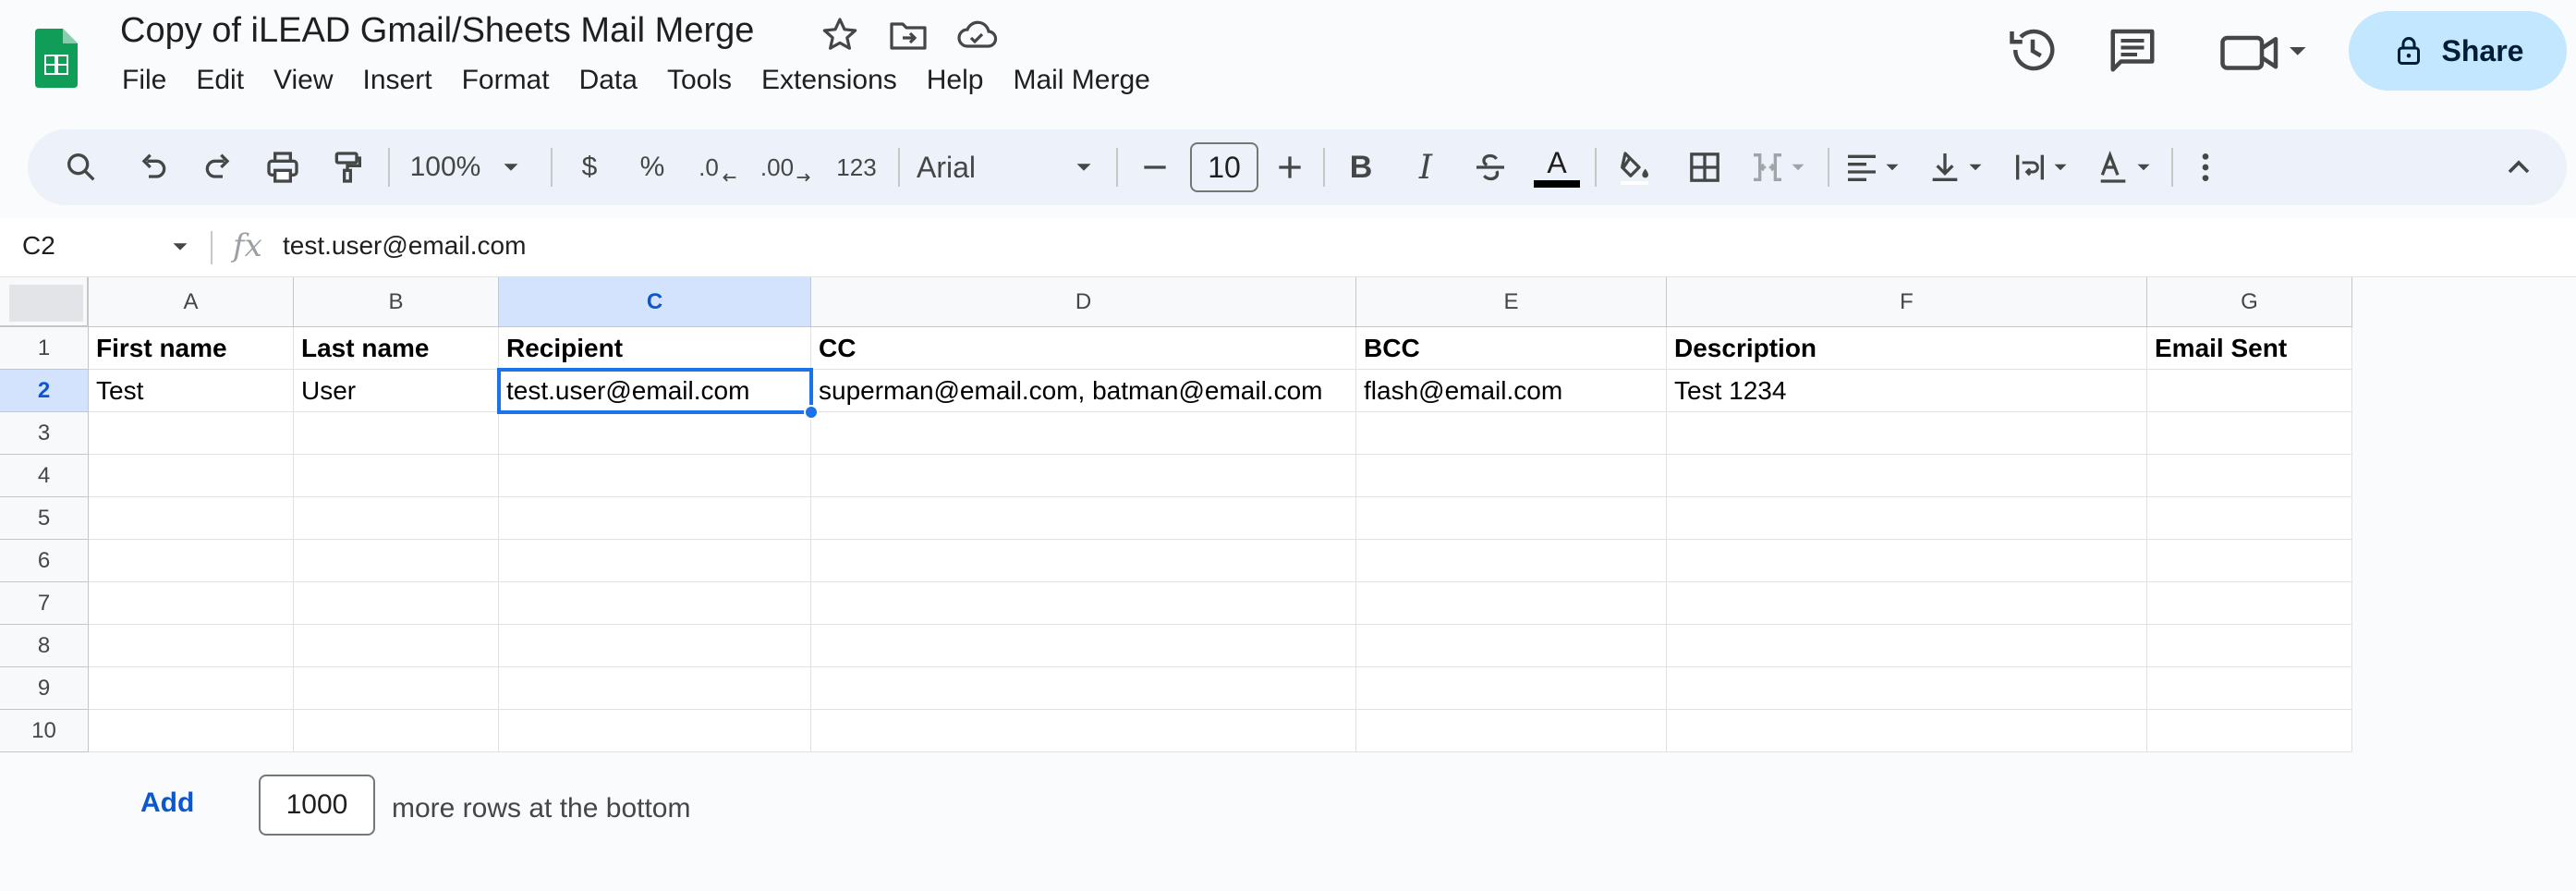 This screenshot has width=2576, height=891. I want to click on cell-d3, so click(1083, 433).